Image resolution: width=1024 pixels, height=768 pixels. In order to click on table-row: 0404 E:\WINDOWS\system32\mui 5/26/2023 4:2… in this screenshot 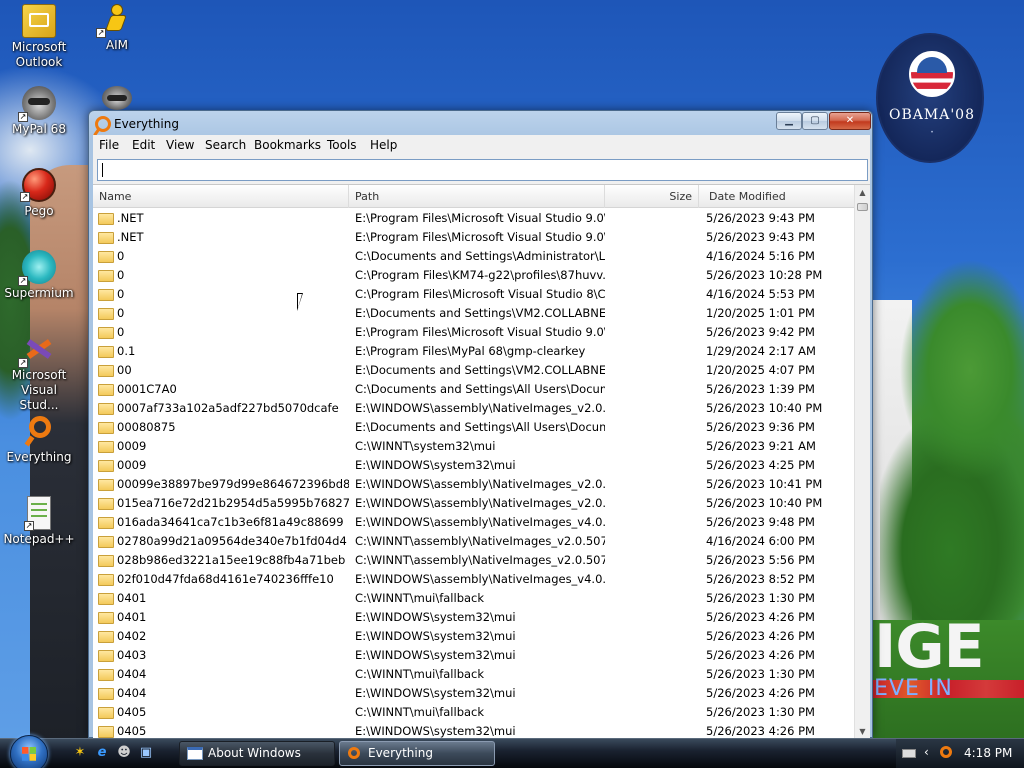, I will do `click(473, 693)`.